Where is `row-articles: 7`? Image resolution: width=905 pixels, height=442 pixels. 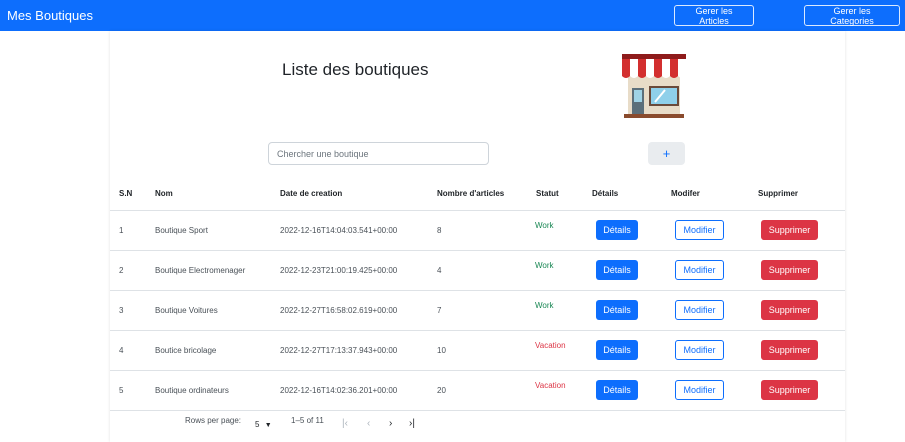
row-articles: 7 is located at coordinates (439, 310).